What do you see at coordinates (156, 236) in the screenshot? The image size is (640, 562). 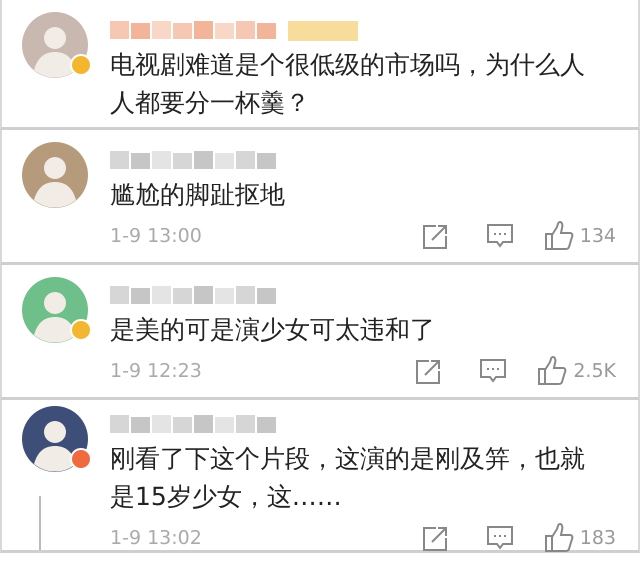 I see `comment-time: 1-9 13:00` at bounding box center [156, 236].